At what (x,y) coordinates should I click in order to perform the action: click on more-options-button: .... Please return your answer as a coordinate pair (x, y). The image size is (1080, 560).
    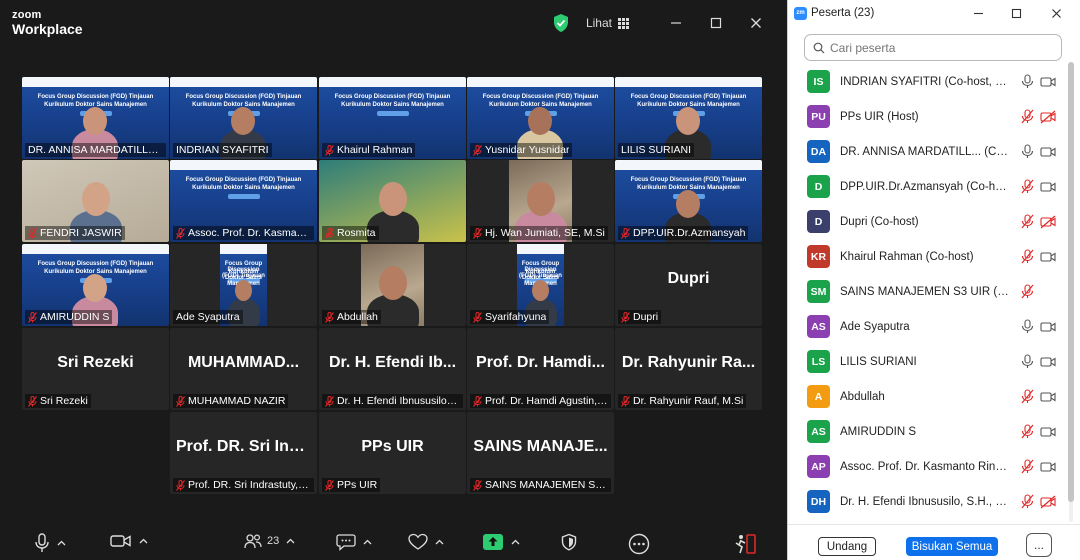
    Looking at the image, I should click on (1039, 545).